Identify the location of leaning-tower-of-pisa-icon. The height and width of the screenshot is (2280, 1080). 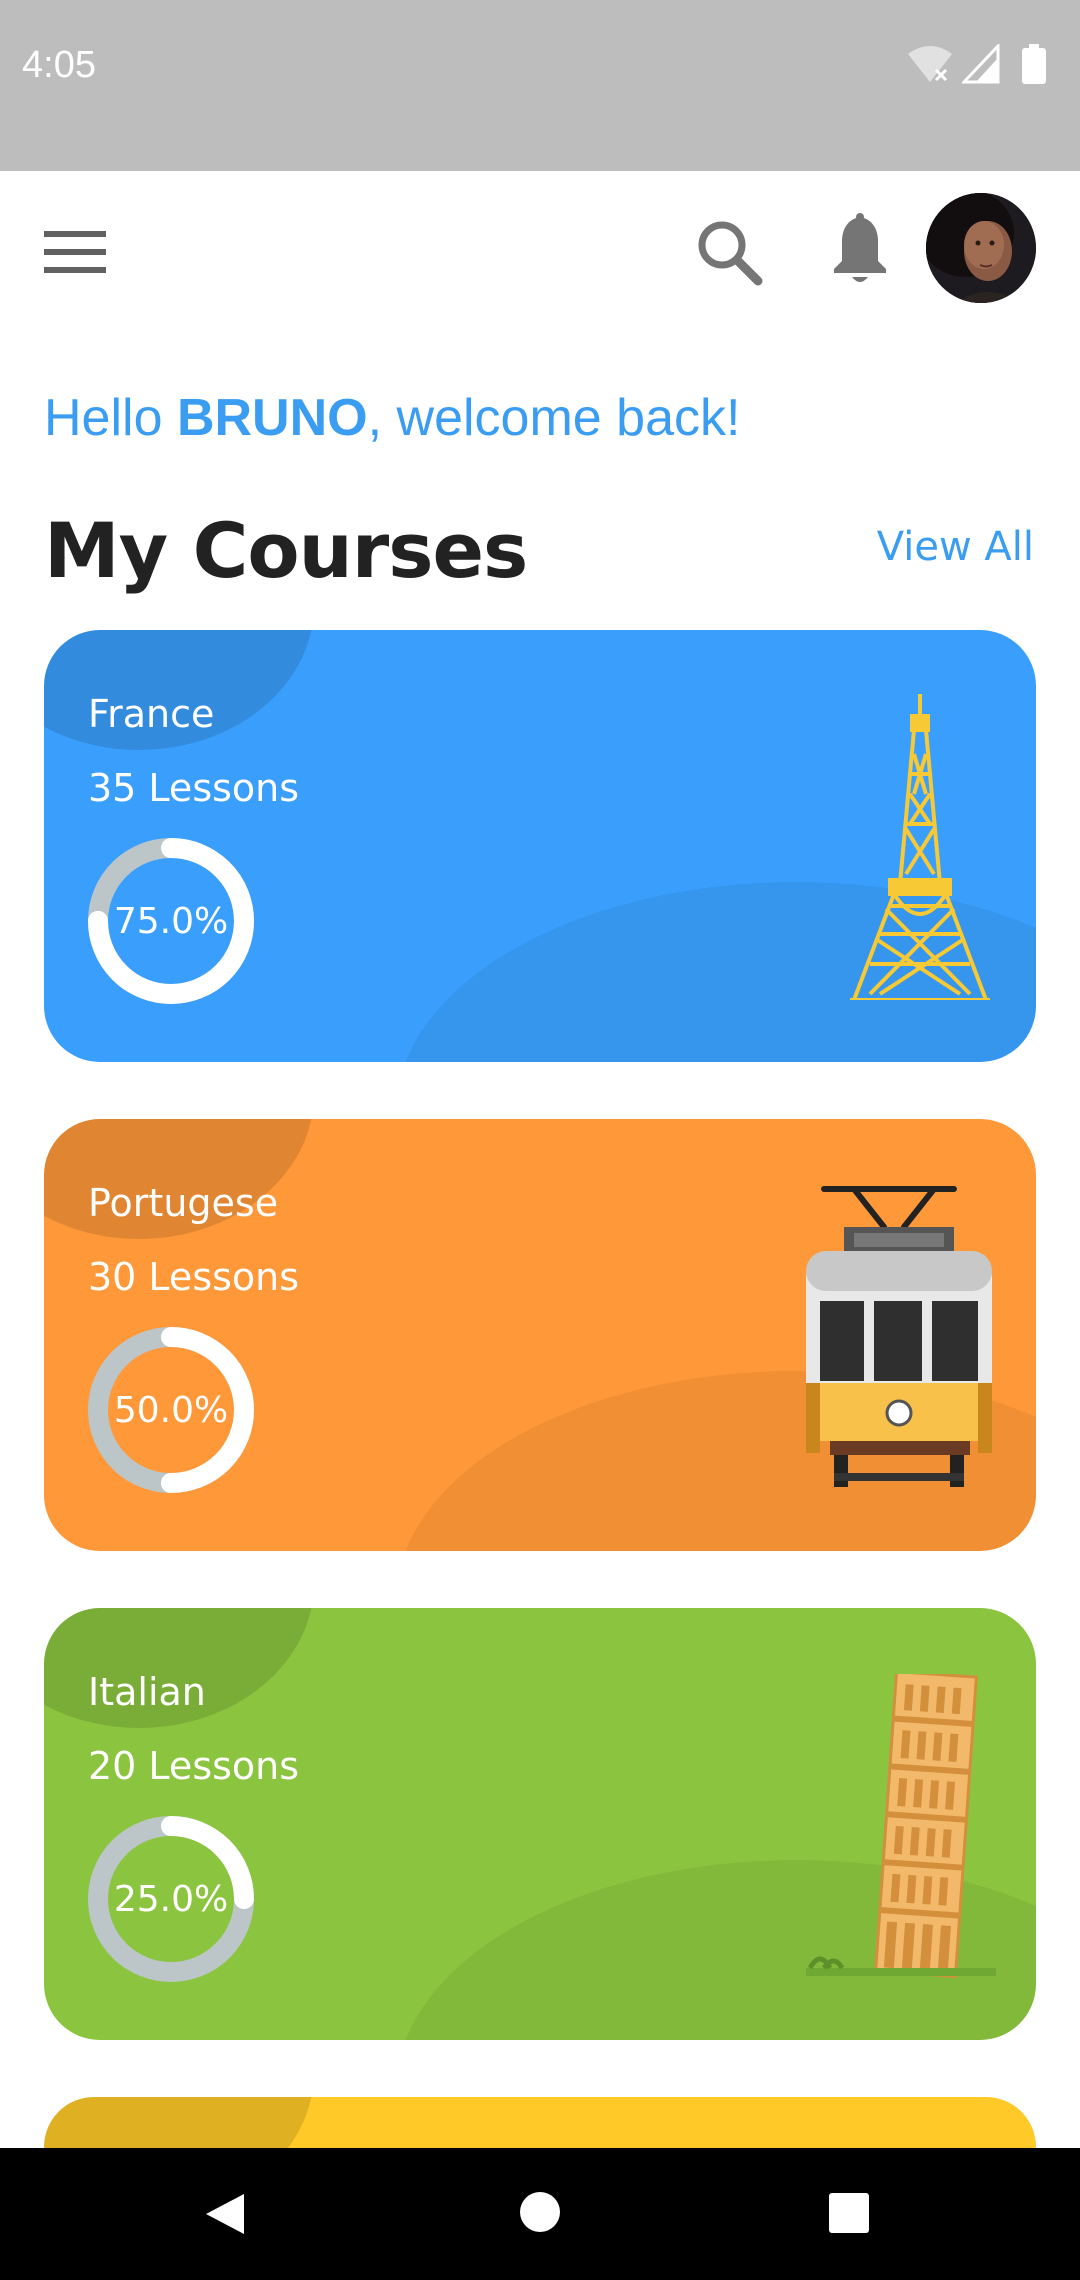
(901, 1826).